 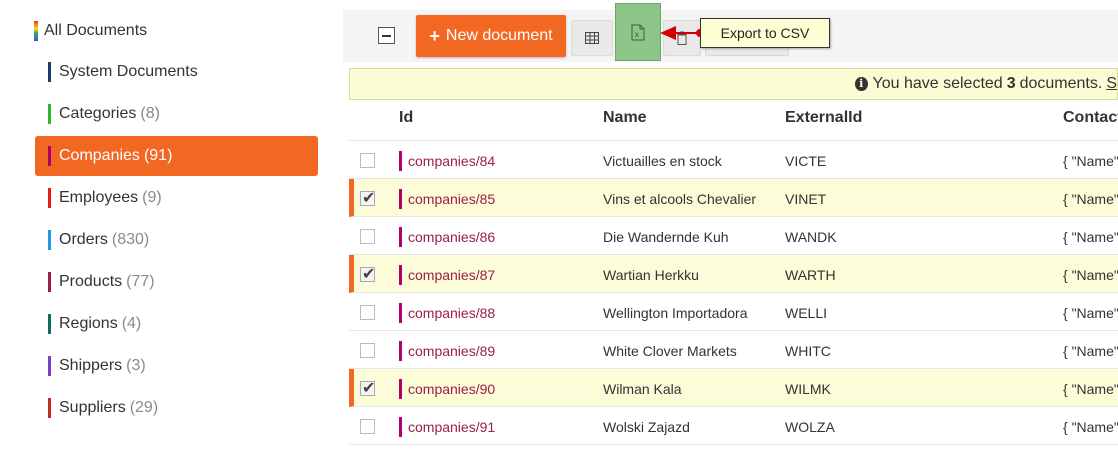 I want to click on sidebar-item-employees: Employees (9), so click(x=176, y=198).